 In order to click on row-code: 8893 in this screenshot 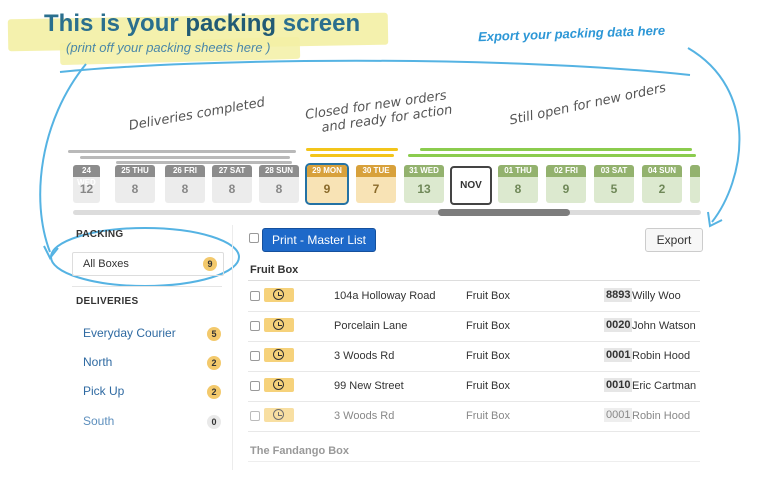, I will do `click(618, 295)`.